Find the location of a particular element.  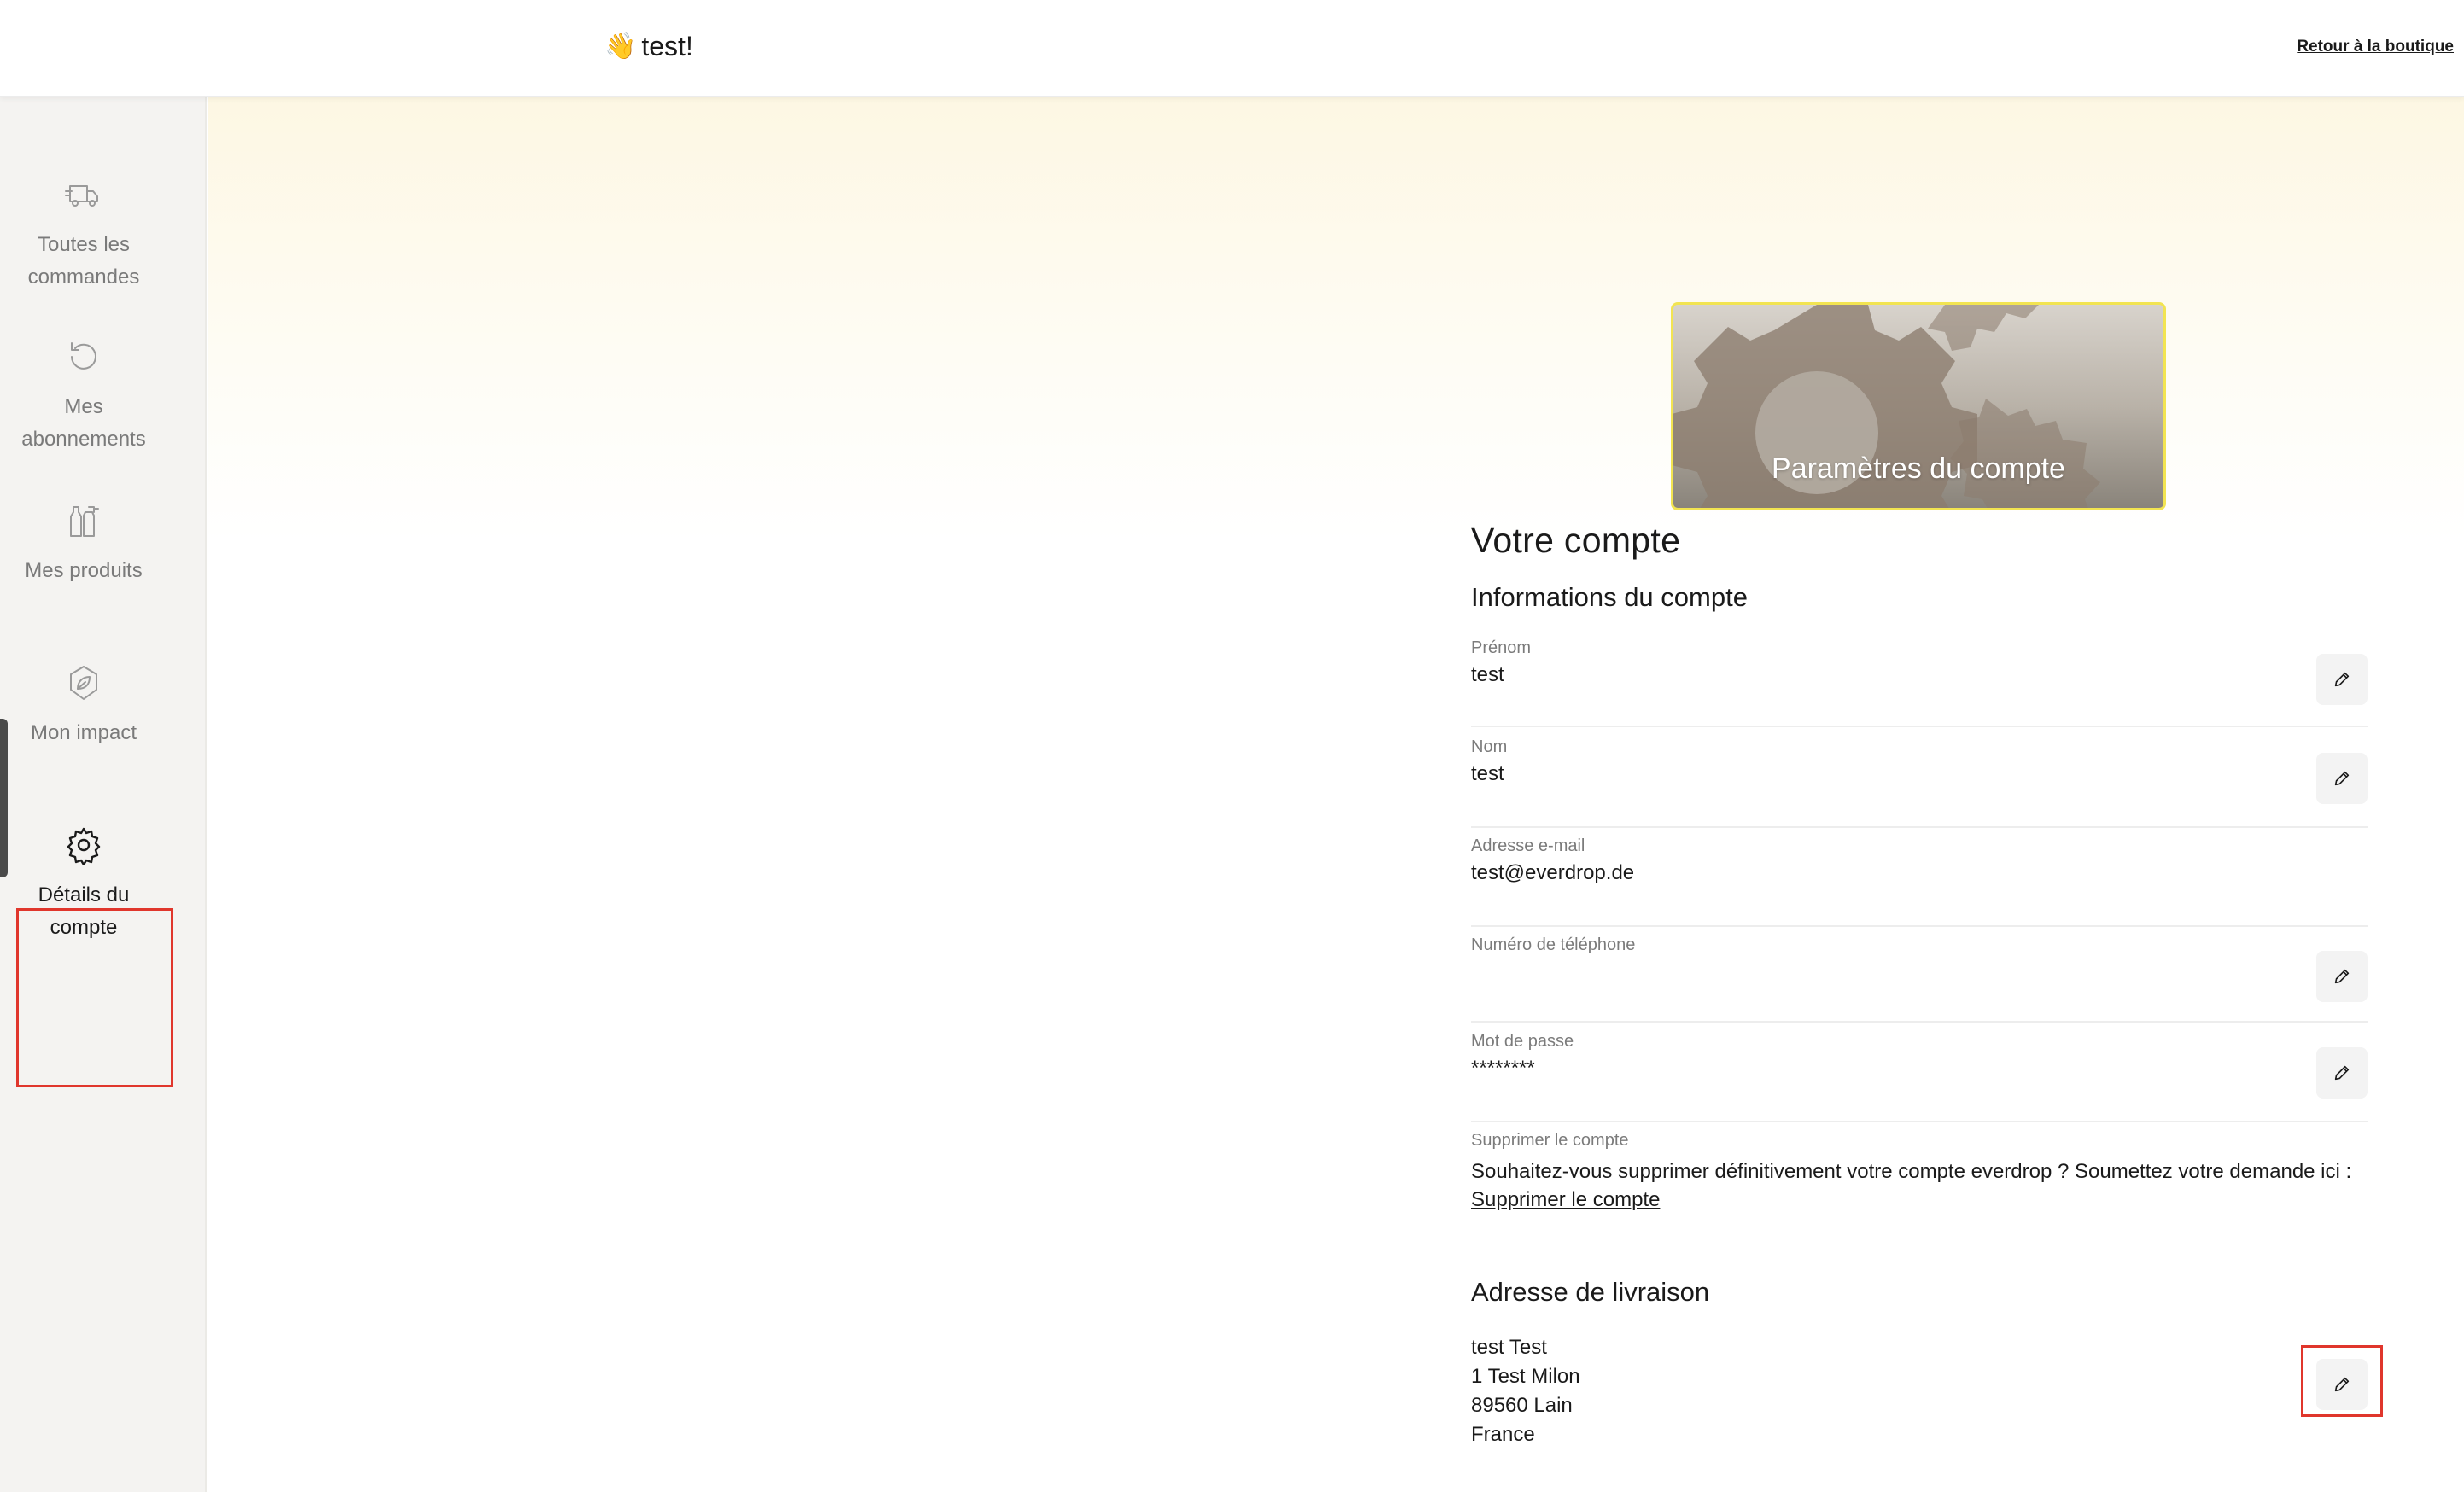

sidebar-item-subscriptions: Mes abonnements is located at coordinates (83, 396).